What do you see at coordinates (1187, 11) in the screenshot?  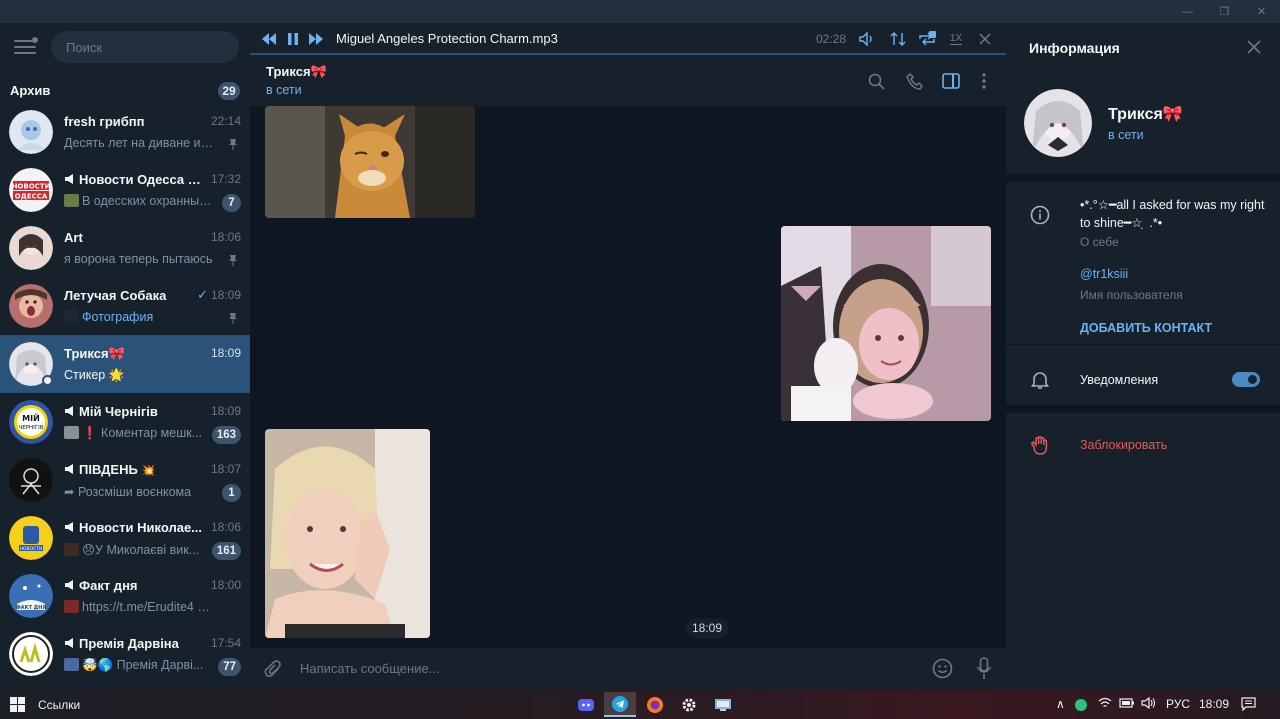 I see `minimize-button: —` at bounding box center [1187, 11].